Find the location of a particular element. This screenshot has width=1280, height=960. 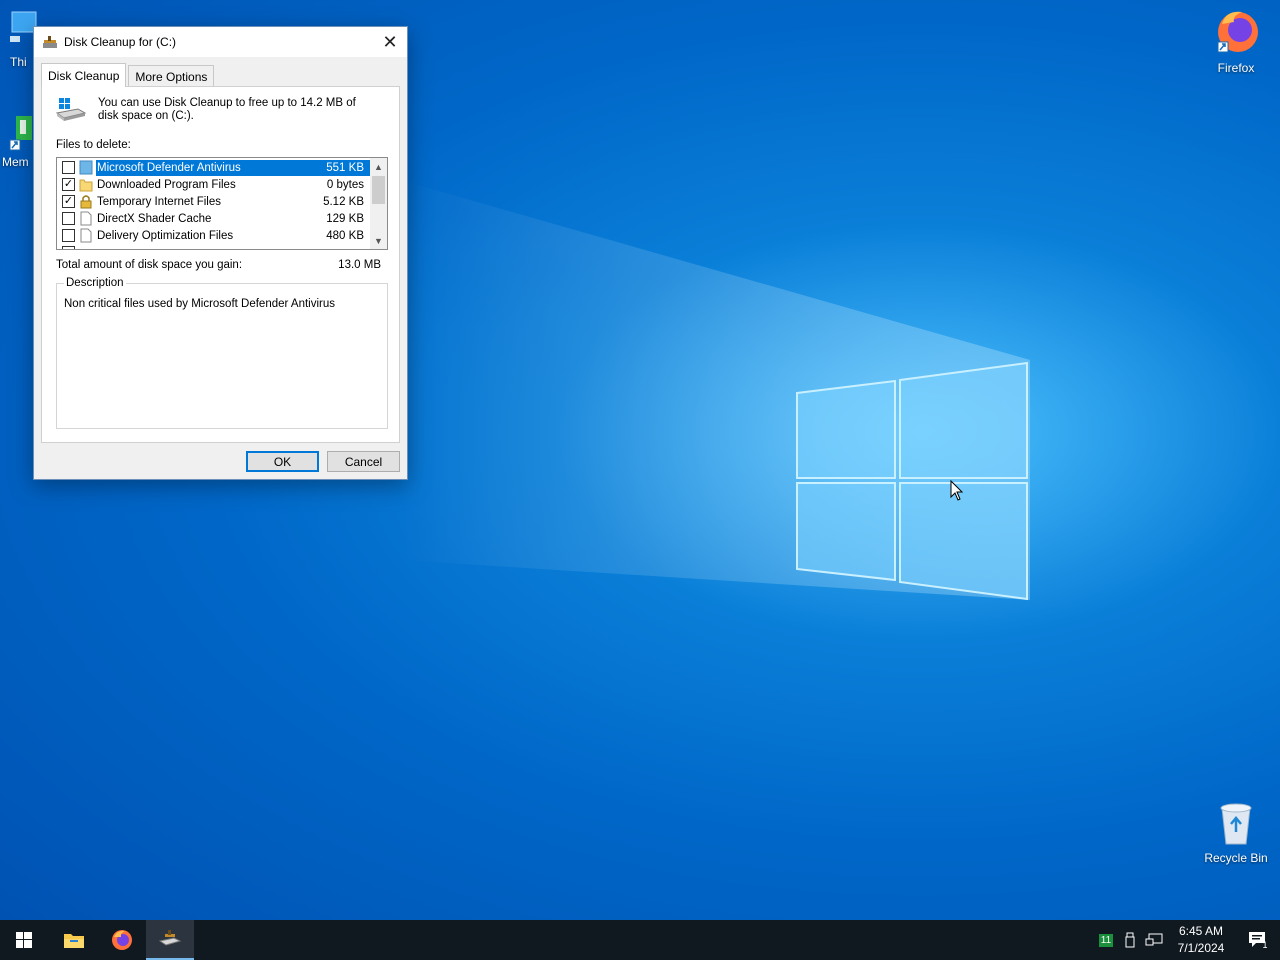

total-value: 13.0 MB is located at coordinates (359, 265).